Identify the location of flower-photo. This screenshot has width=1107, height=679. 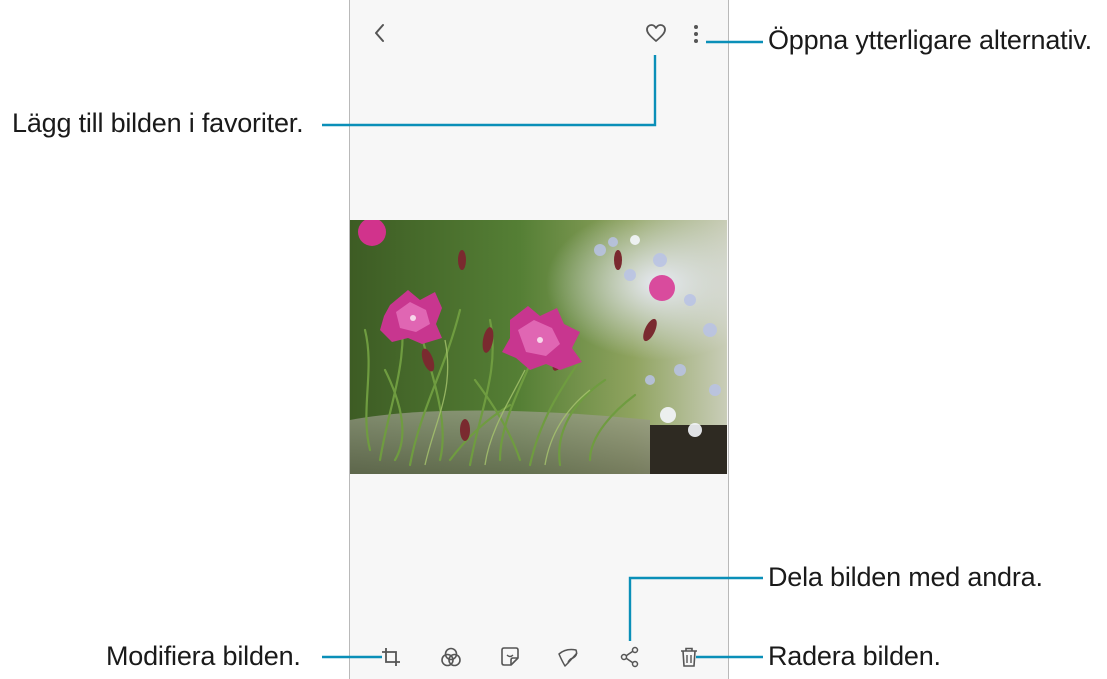
(538, 347).